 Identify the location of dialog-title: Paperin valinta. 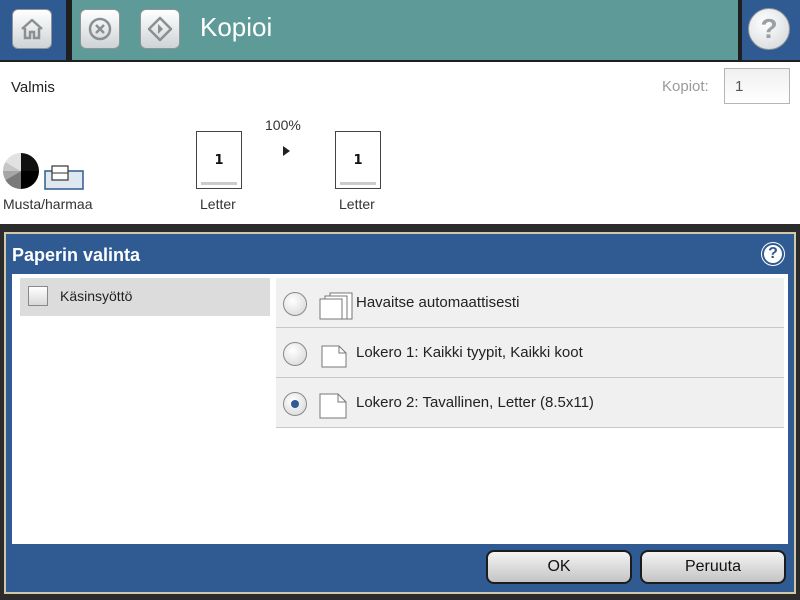
(76, 255).